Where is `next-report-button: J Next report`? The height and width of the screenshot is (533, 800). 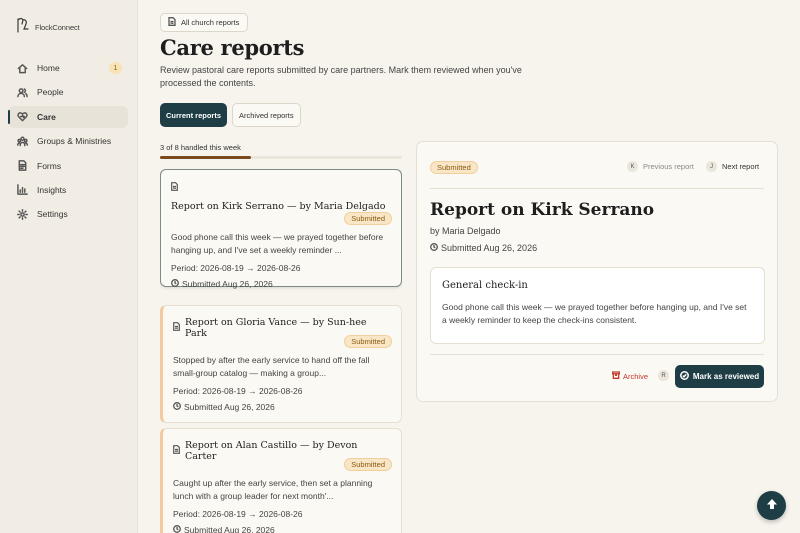 next-report-button: J Next report is located at coordinates (732, 166).